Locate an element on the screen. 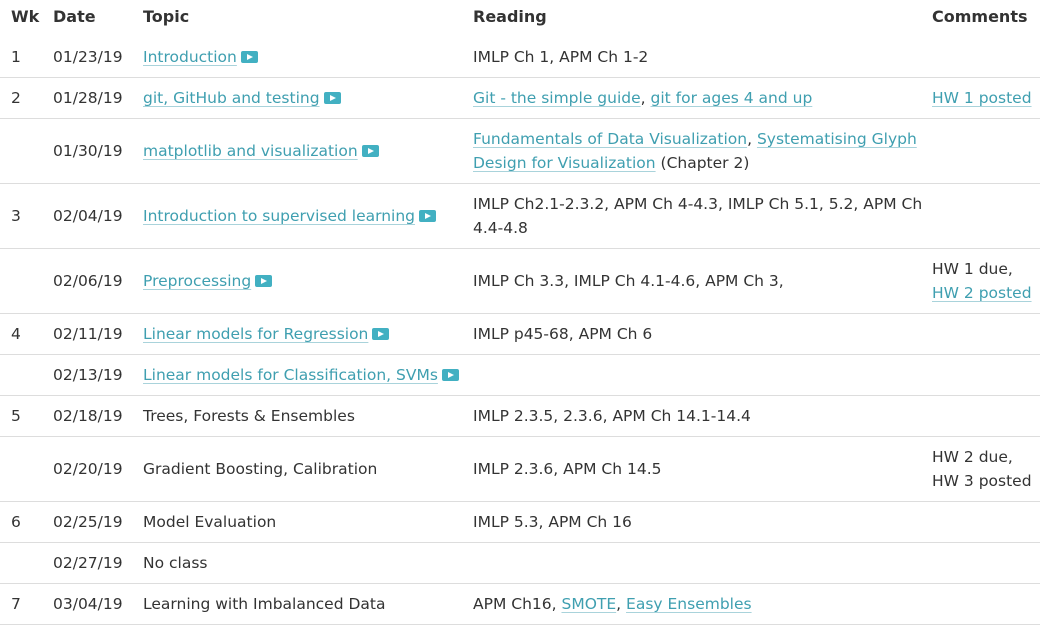  reading-cell: APM Ch16, SMOTE, Easy Ensembles is located at coordinates (702, 604).